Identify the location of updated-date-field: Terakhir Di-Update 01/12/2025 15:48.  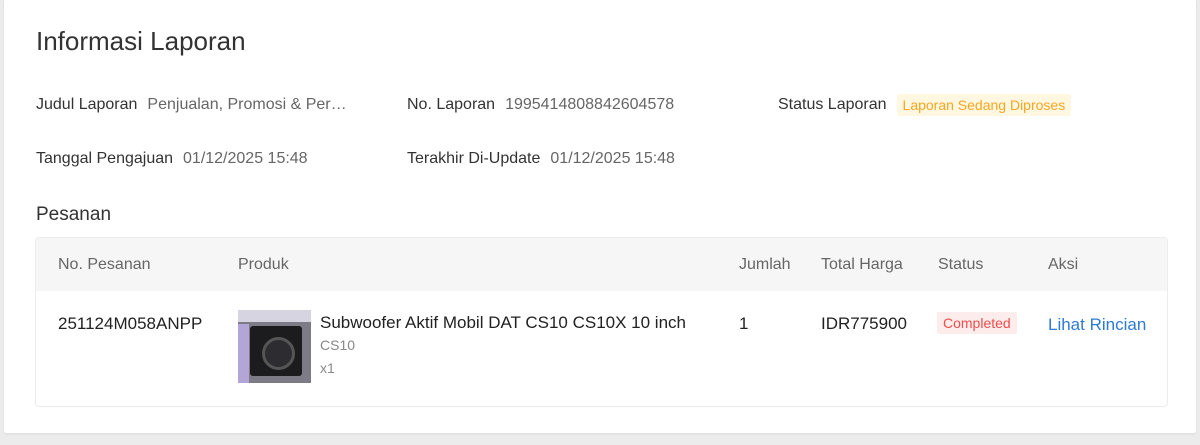
(541, 159).